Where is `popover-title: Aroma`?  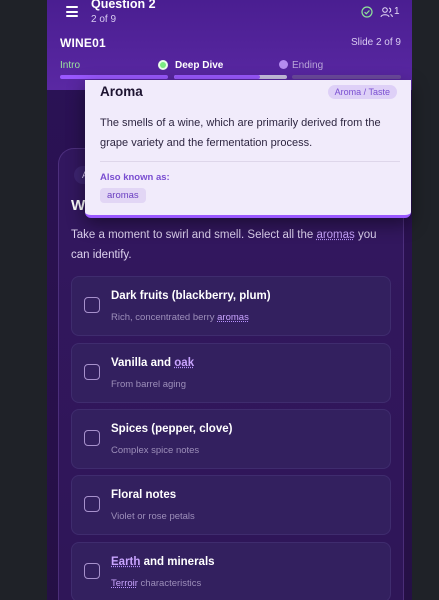
popover-title: Aroma is located at coordinates (121, 91).